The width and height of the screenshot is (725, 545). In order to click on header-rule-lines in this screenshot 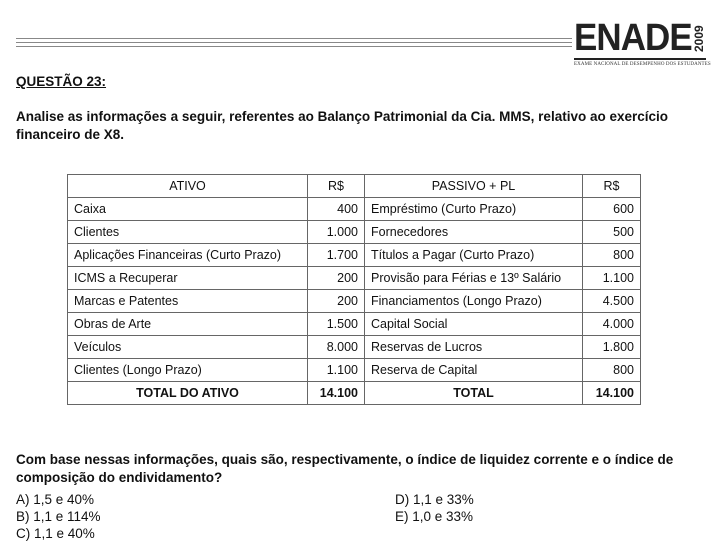, I will do `click(294, 44)`.